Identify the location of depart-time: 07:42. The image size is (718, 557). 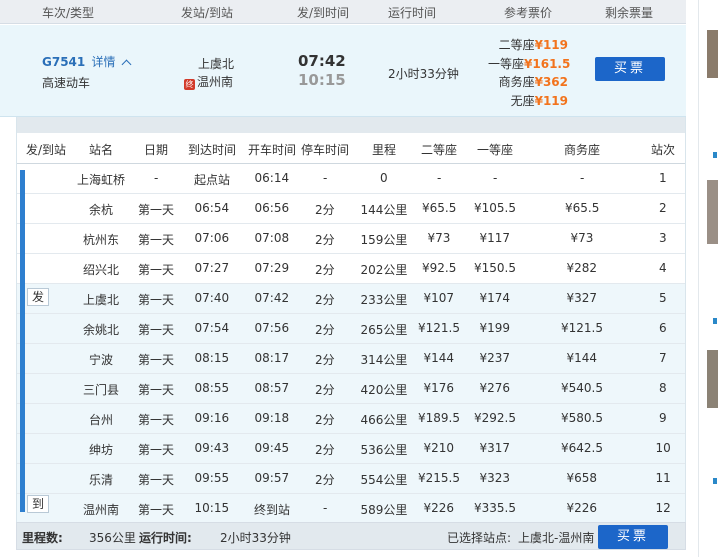
(322, 61).